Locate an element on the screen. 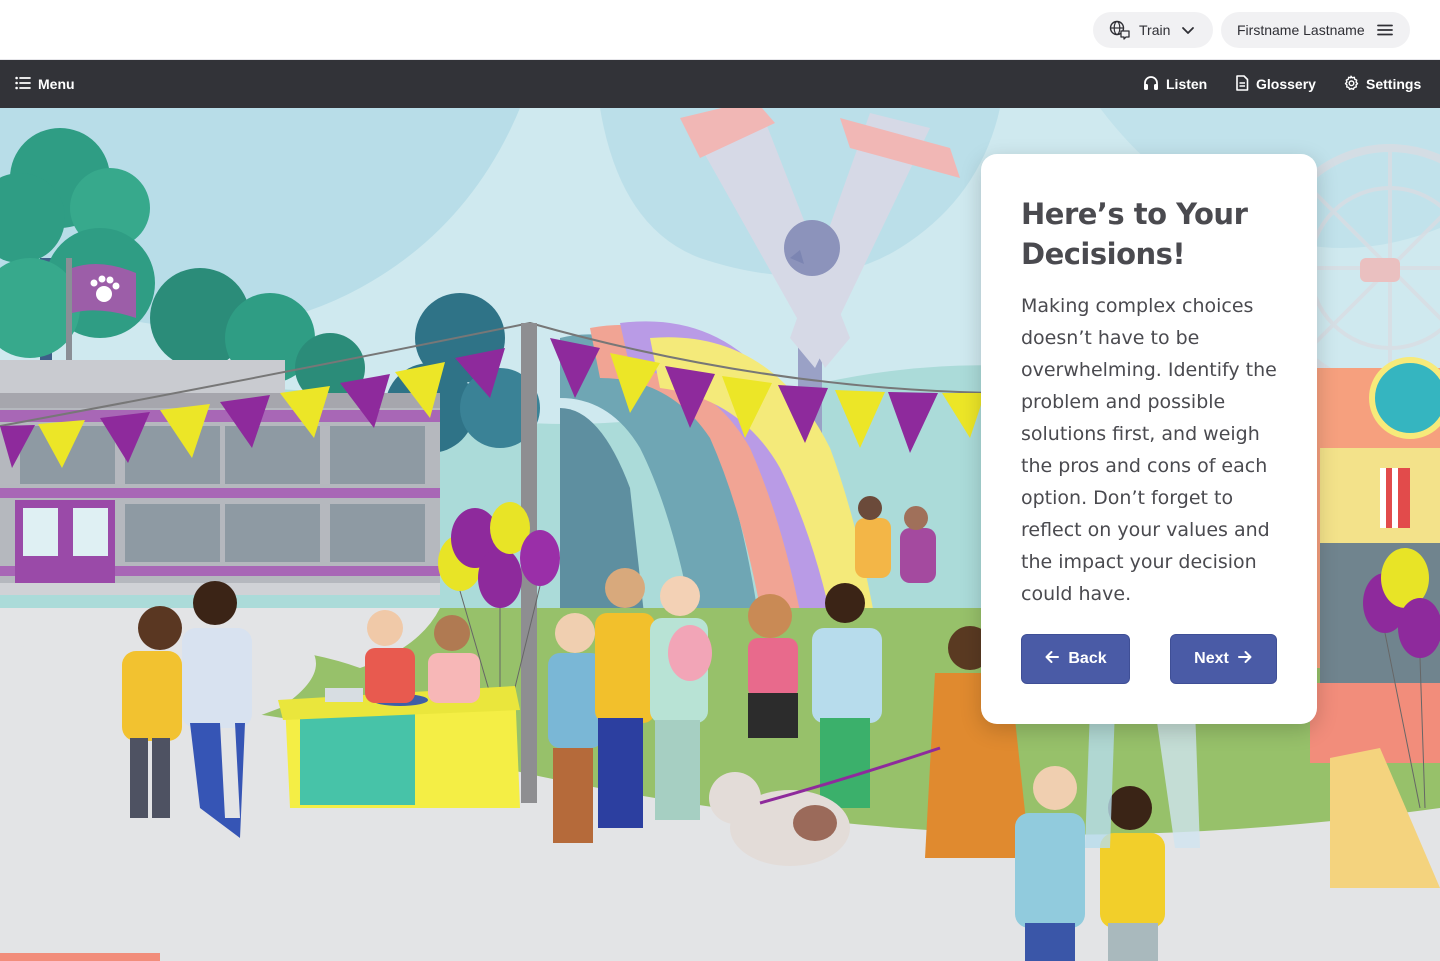 The image size is (1440, 961). document-icon is located at coordinates (1242, 84).